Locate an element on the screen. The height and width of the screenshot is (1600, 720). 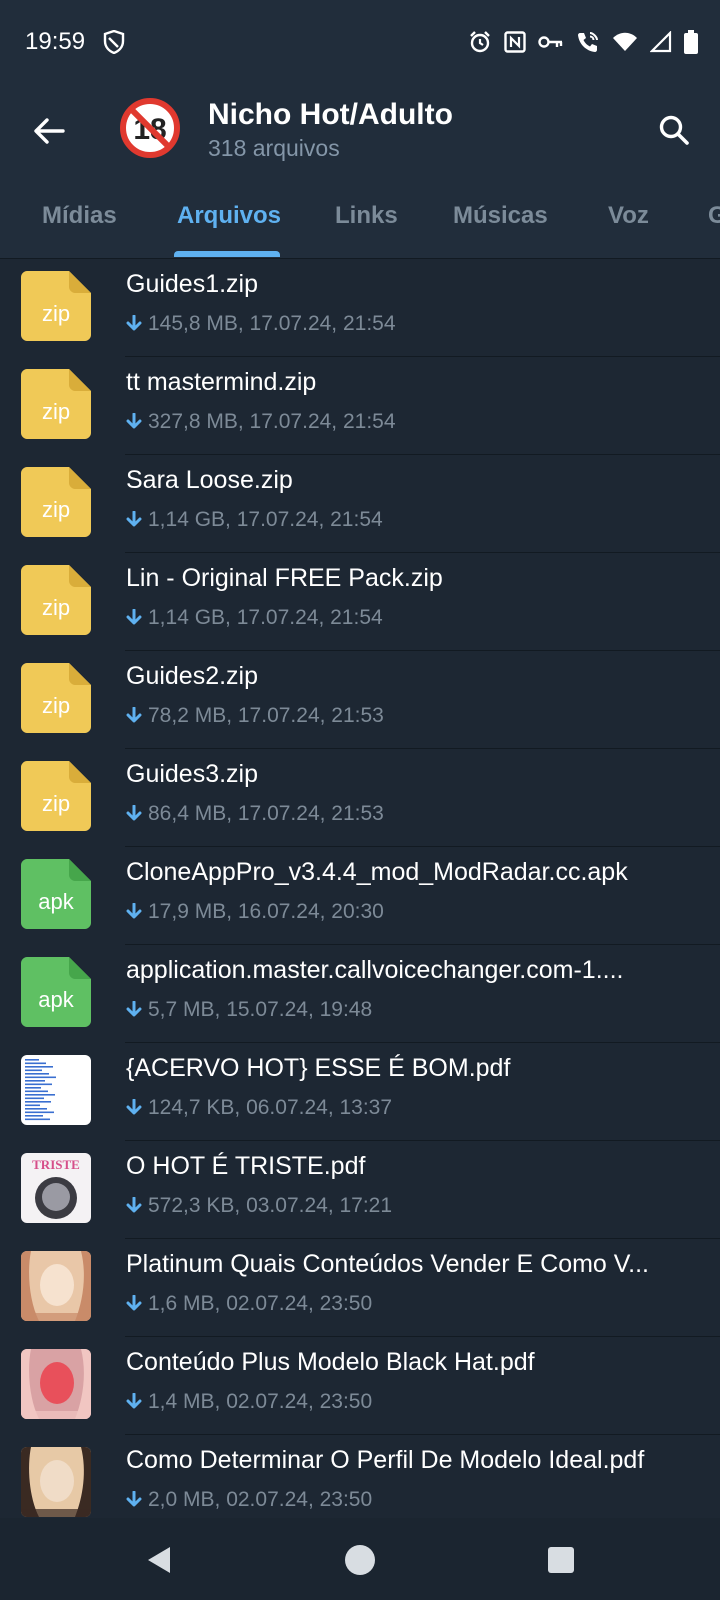
file-meta: 2,0 MB, 02.07.24, 23:50 is located at coordinates (249, 1500).